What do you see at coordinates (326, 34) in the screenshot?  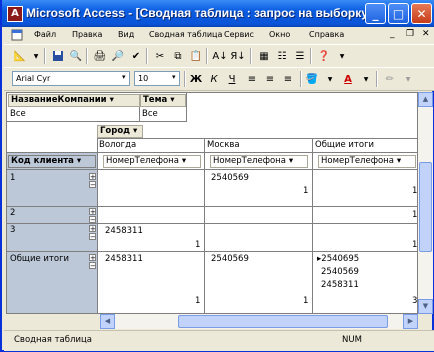 I see `menu-help: Справка` at bounding box center [326, 34].